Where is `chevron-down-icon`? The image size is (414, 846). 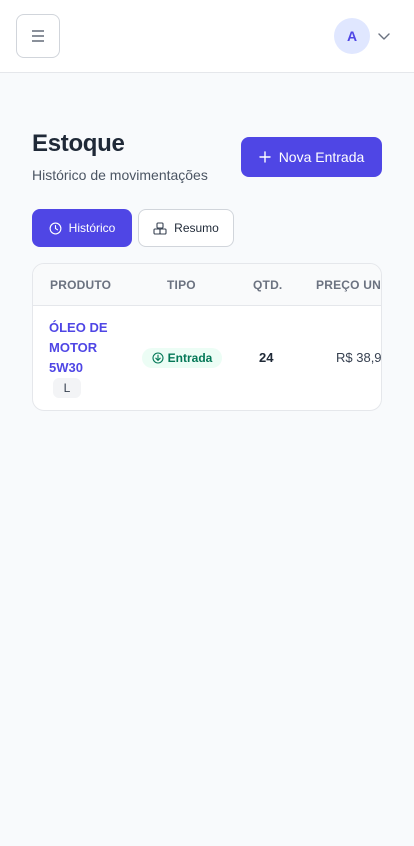 chevron-down-icon is located at coordinates (384, 36).